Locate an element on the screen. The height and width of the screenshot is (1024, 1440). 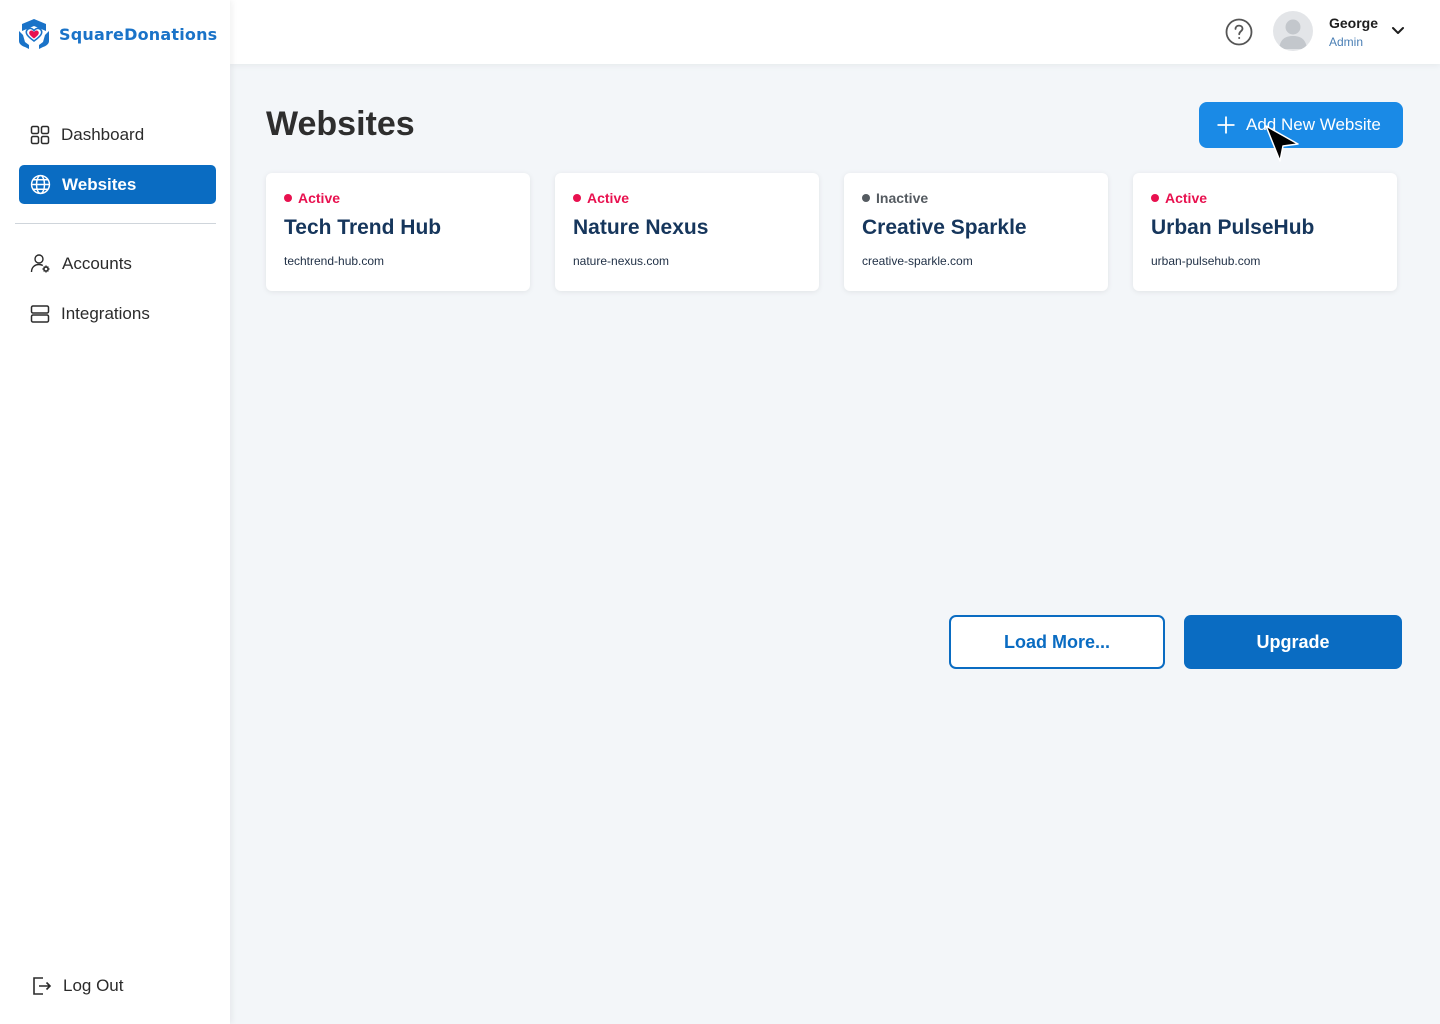
globe-icon is located at coordinates (40, 184).